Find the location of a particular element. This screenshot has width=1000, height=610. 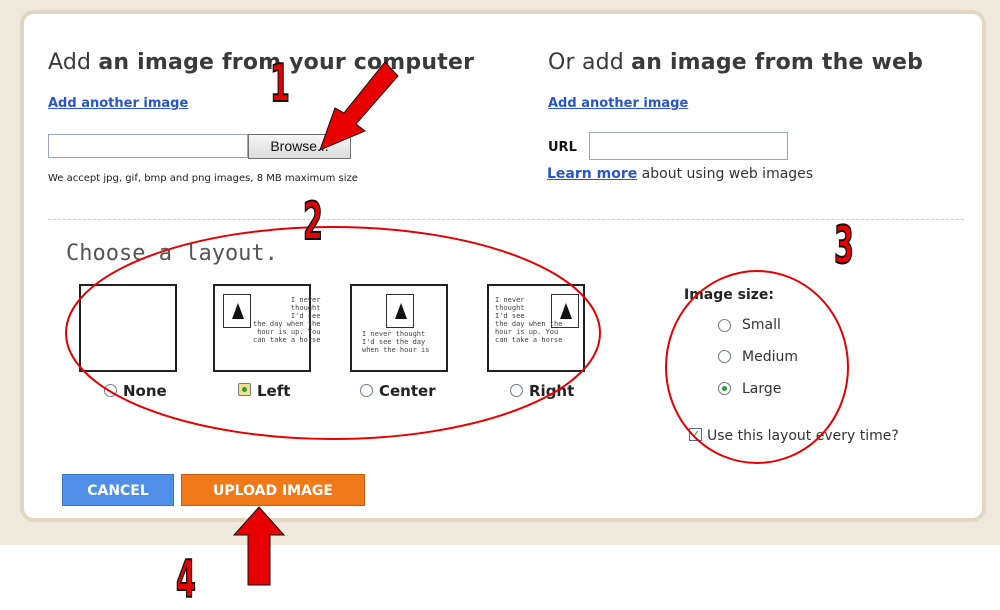

size-label-large: Large is located at coordinates (762, 389).